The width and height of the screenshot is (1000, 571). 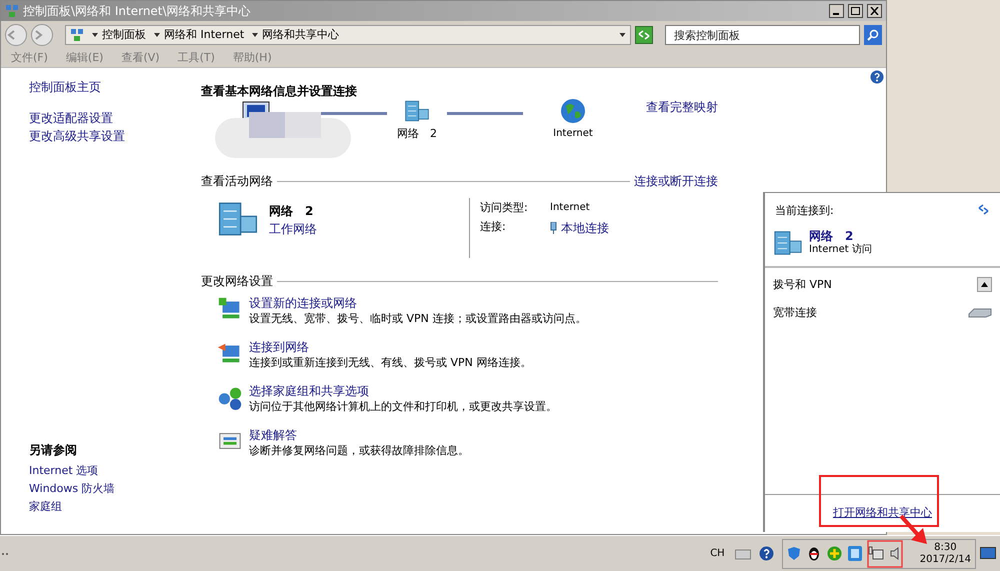 I want to click on breadcrumb-item: 网络和共享中心, so click(x=301, y=35).